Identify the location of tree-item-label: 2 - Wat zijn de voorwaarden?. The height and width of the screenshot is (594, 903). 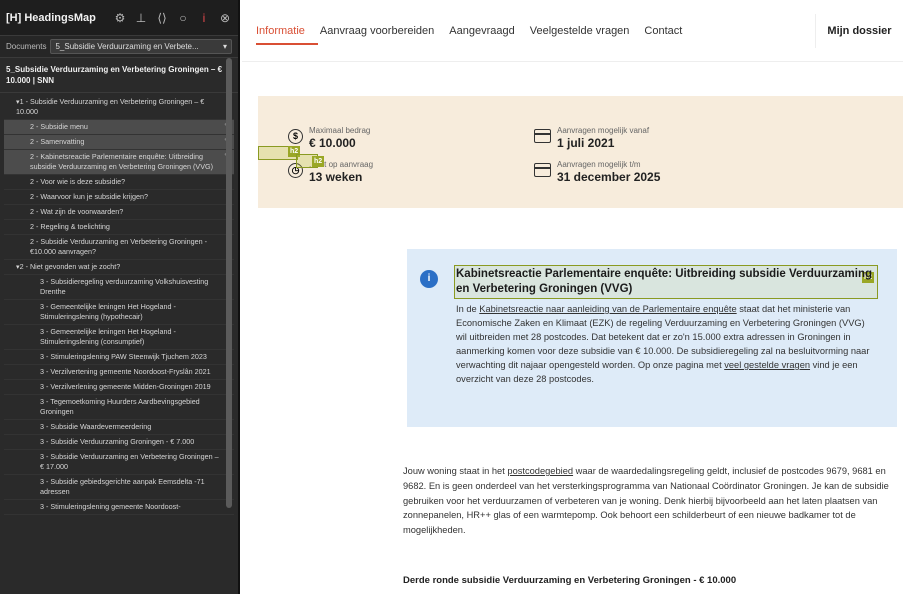
(77, 211).